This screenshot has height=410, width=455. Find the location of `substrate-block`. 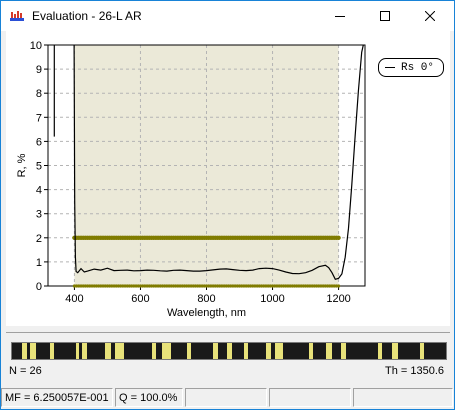

substrate-block is located at coordinates (435, 351).